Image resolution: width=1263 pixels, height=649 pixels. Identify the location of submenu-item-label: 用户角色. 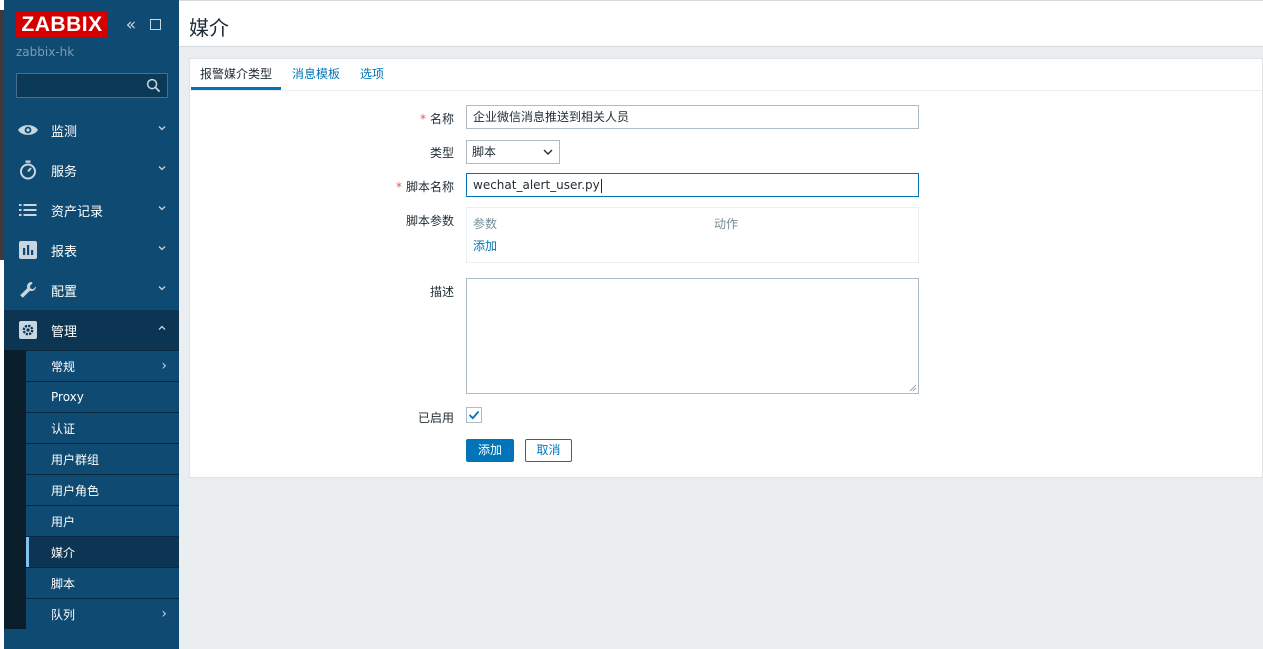
(75, 490).